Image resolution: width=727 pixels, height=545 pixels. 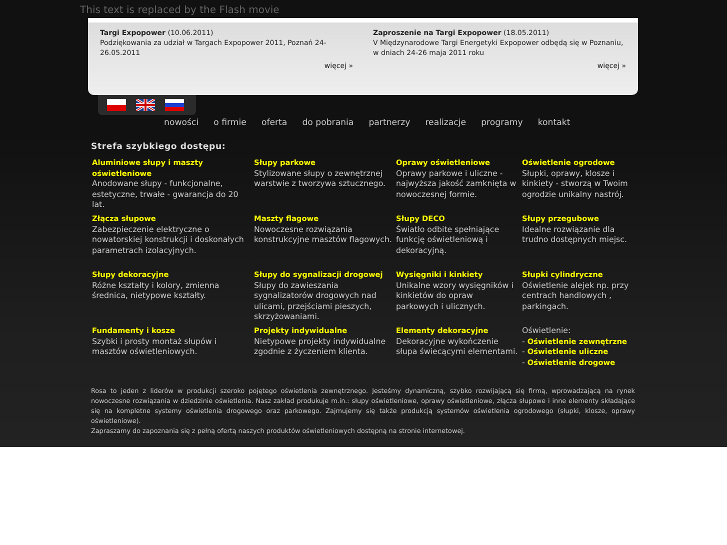 What do you see at coordinates (502, 123) in the screenshot?
I see `nav-link: programy` at bounding box center [502, 123].